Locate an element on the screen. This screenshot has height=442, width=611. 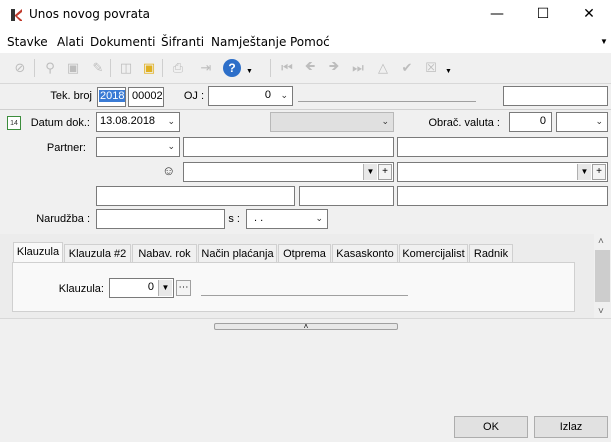
tab-otprema: Otprema is located at coordinates (304, 254).